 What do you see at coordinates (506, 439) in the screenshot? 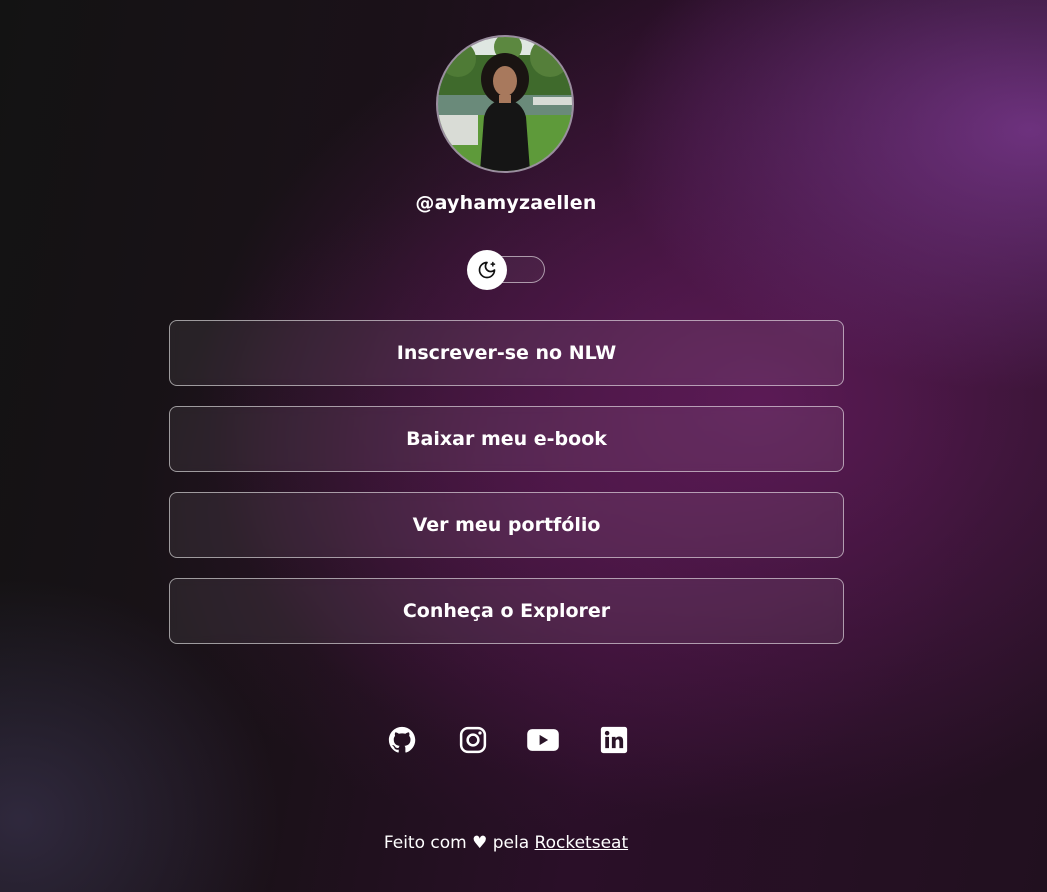
I see `link-button-ebook: Baixar meu e-book` at bounding box center [506, 439].